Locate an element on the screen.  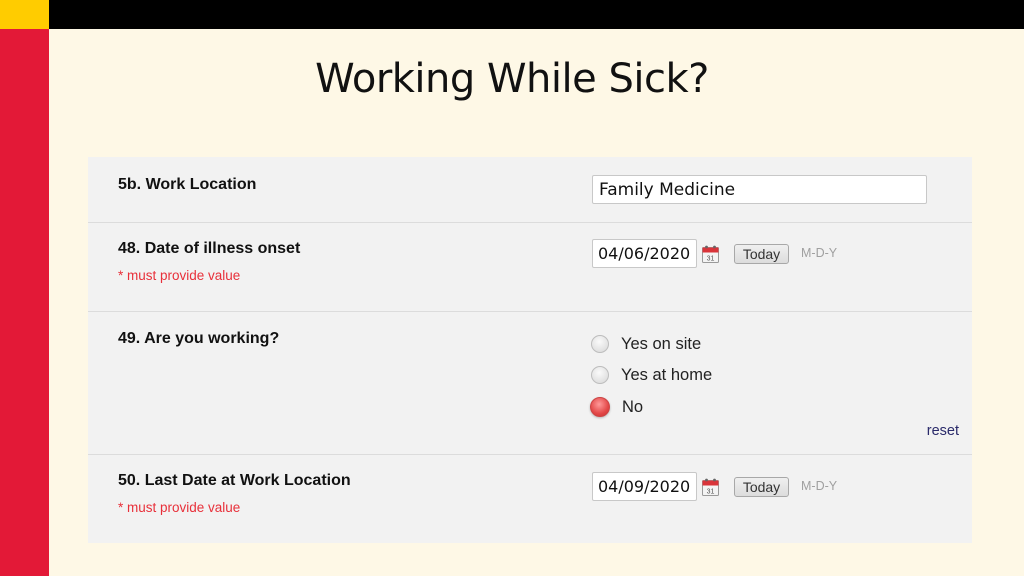
radio-option-yes-on-site: Yes on site is located at coordinates (646, 344).